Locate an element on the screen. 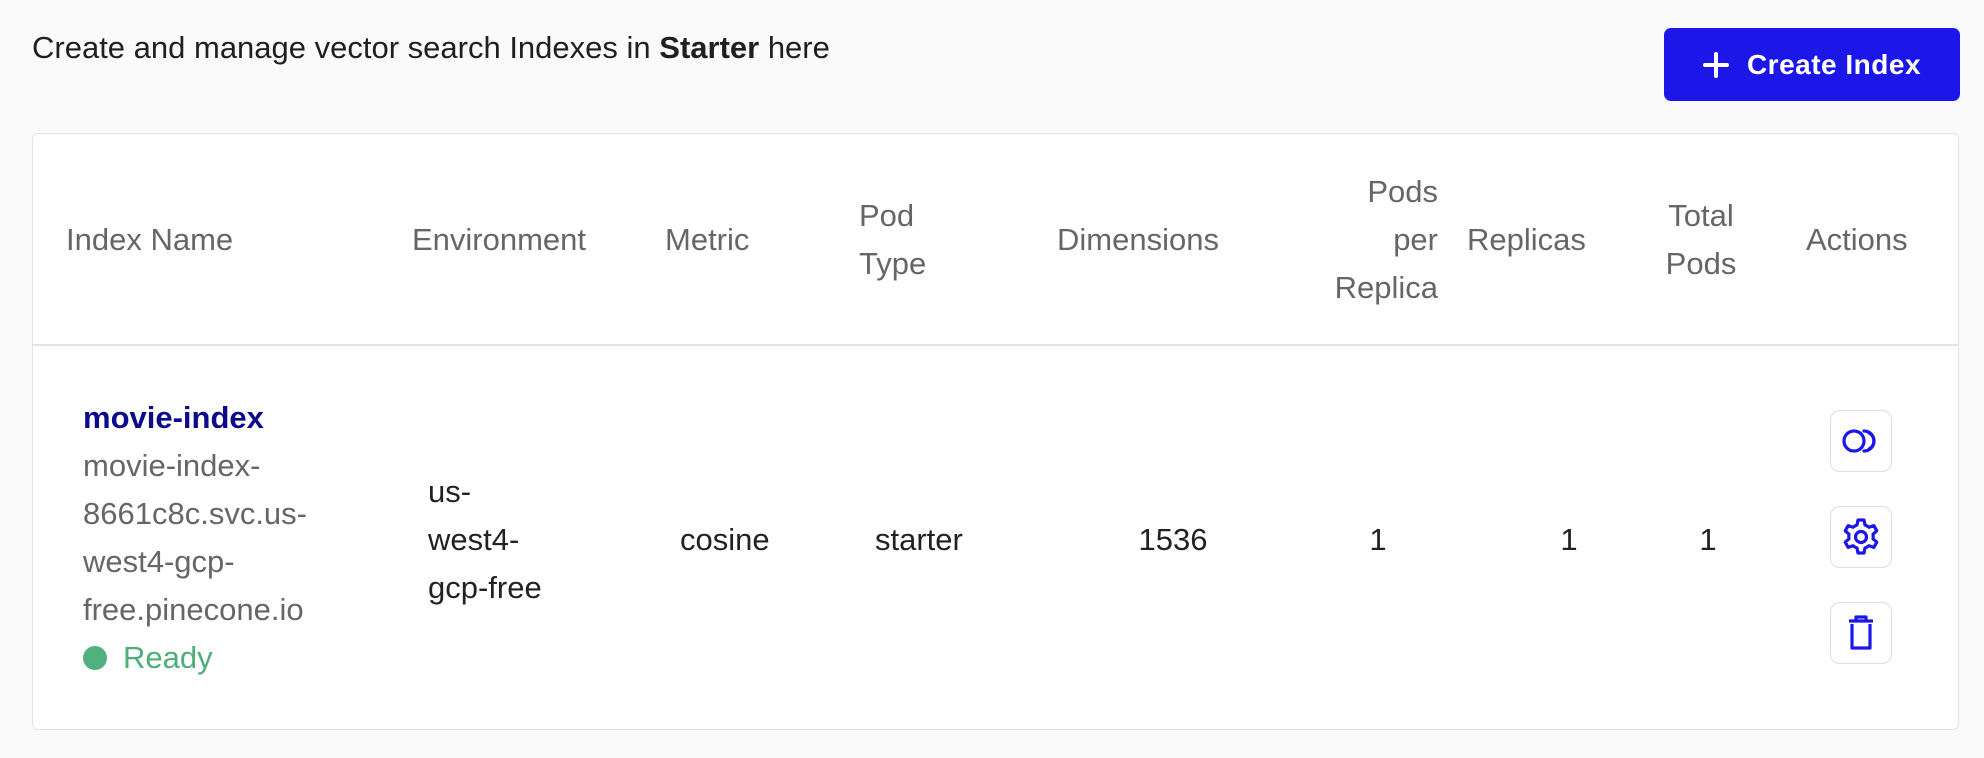  status-badge: Ready is located at coordinates (148, 658).